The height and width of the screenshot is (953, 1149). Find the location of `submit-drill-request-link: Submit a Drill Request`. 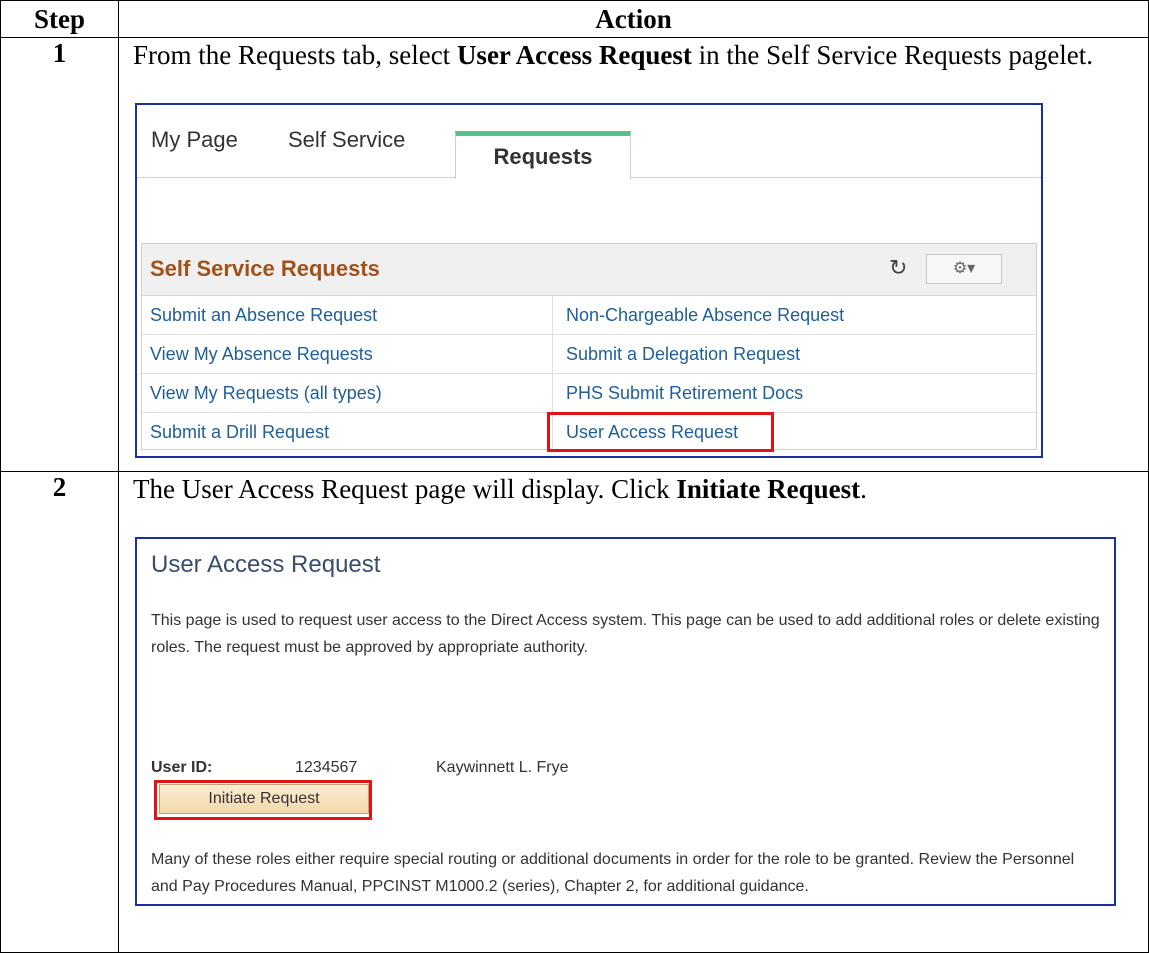

submit-drill-request-link: Submit a Drill Request is located at coordinates (239, 432).